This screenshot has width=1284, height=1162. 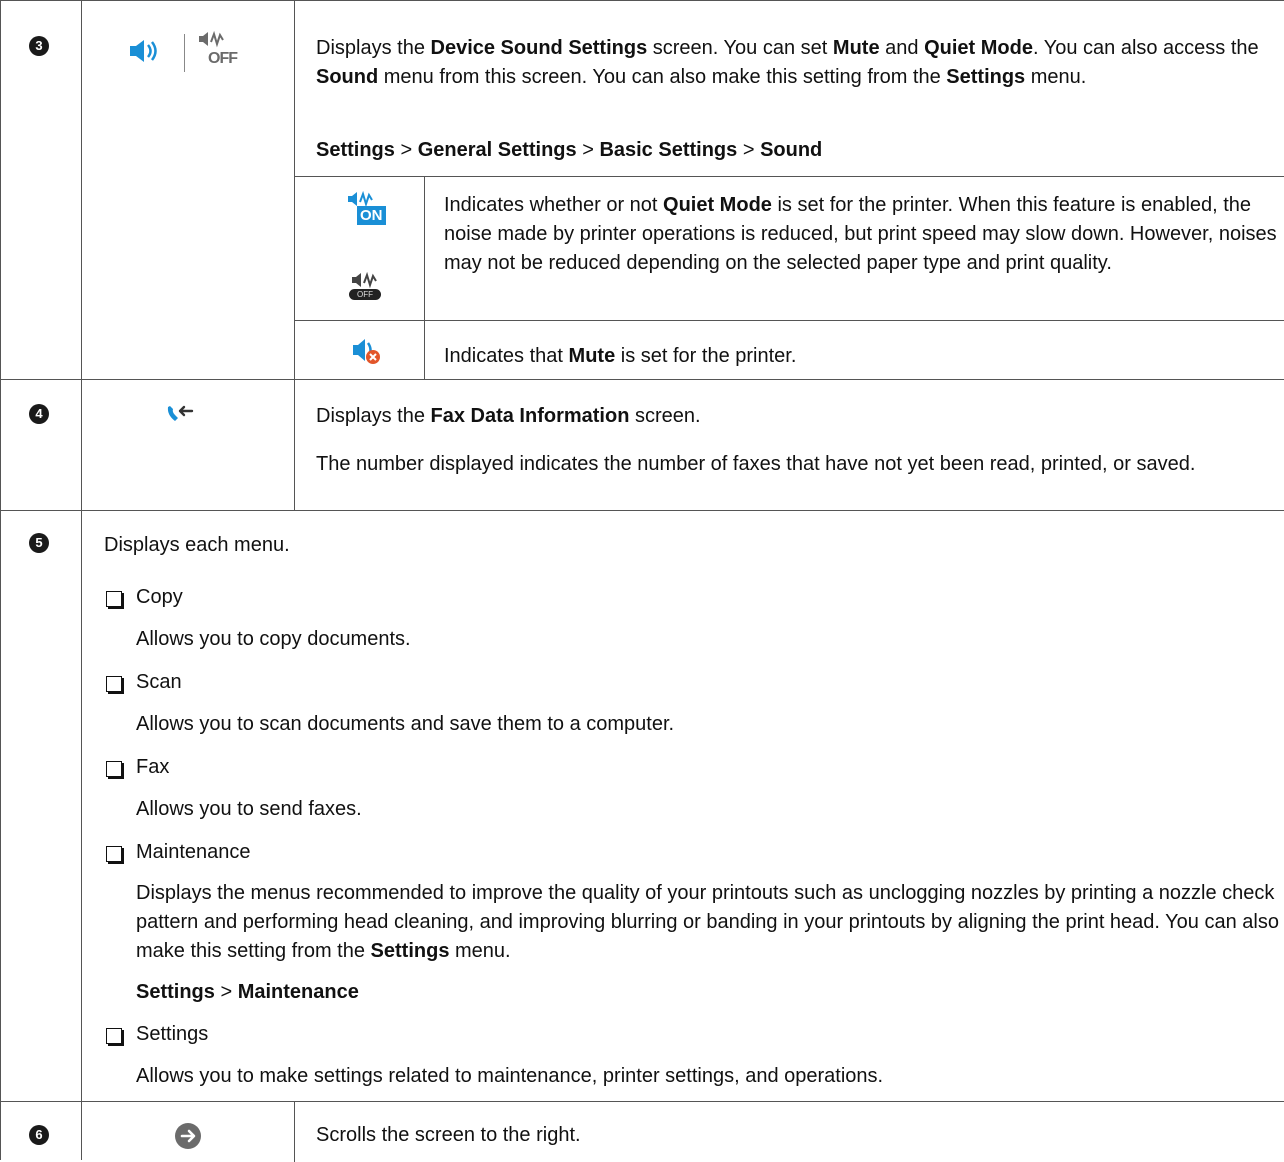 What do you see at coordinates (371, 215) in the screenshot?
I see `quiet-mode-on-label: ON` at bounding box center [371, 215].